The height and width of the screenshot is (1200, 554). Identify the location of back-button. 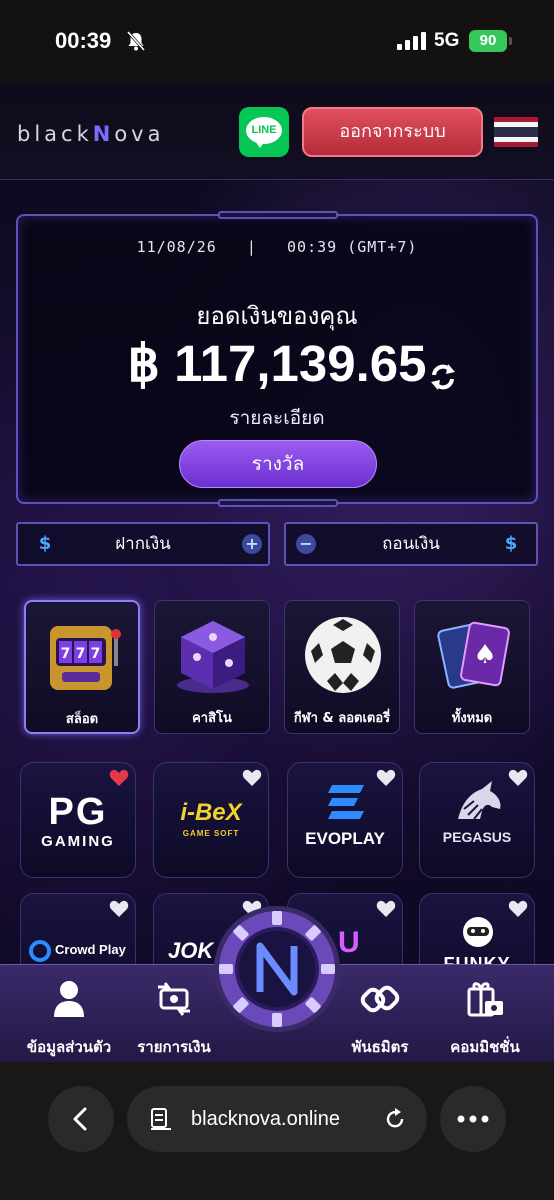
(81, 1119).